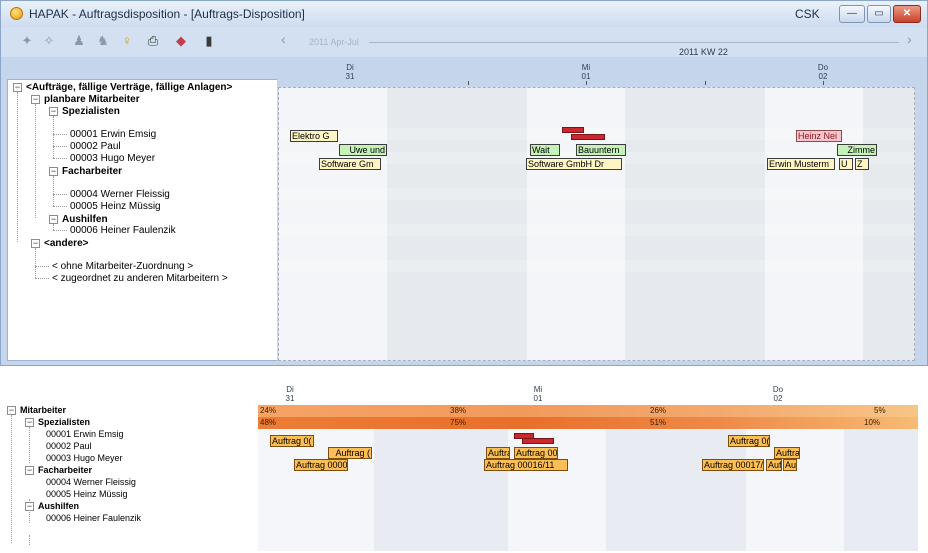  I want to click on day-header-thu: Do 02, so click(778, 394).